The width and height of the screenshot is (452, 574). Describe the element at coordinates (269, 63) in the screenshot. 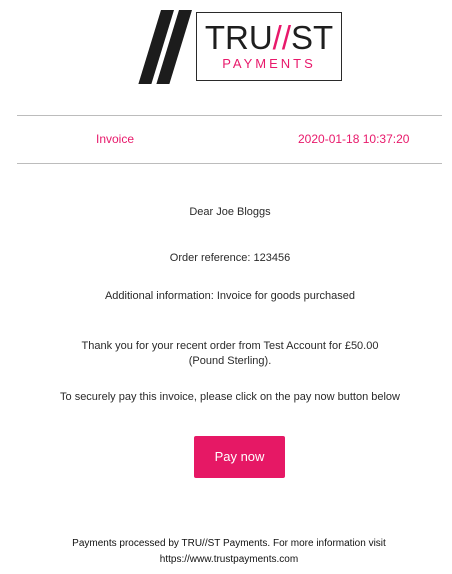

I see `logo-subtitle: PAYMENTS` at that location.